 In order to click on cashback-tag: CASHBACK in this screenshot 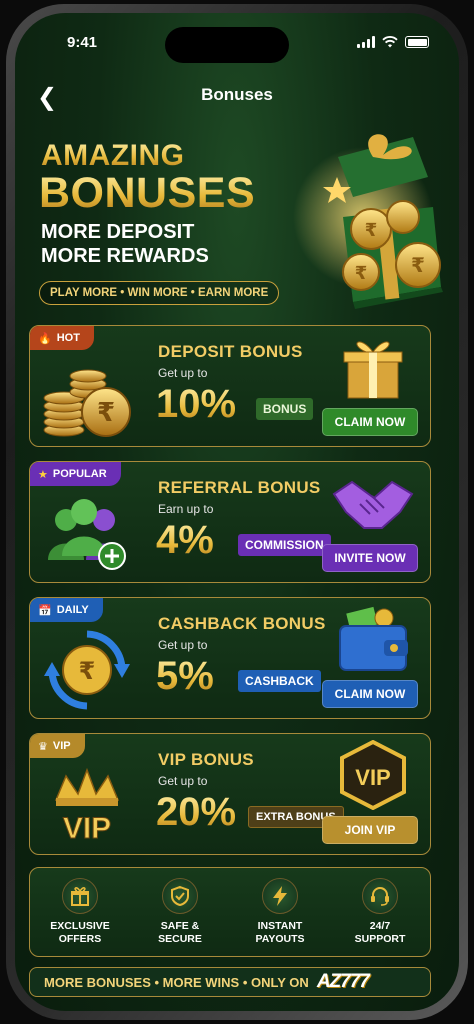, I will do `click(279, 681)`.